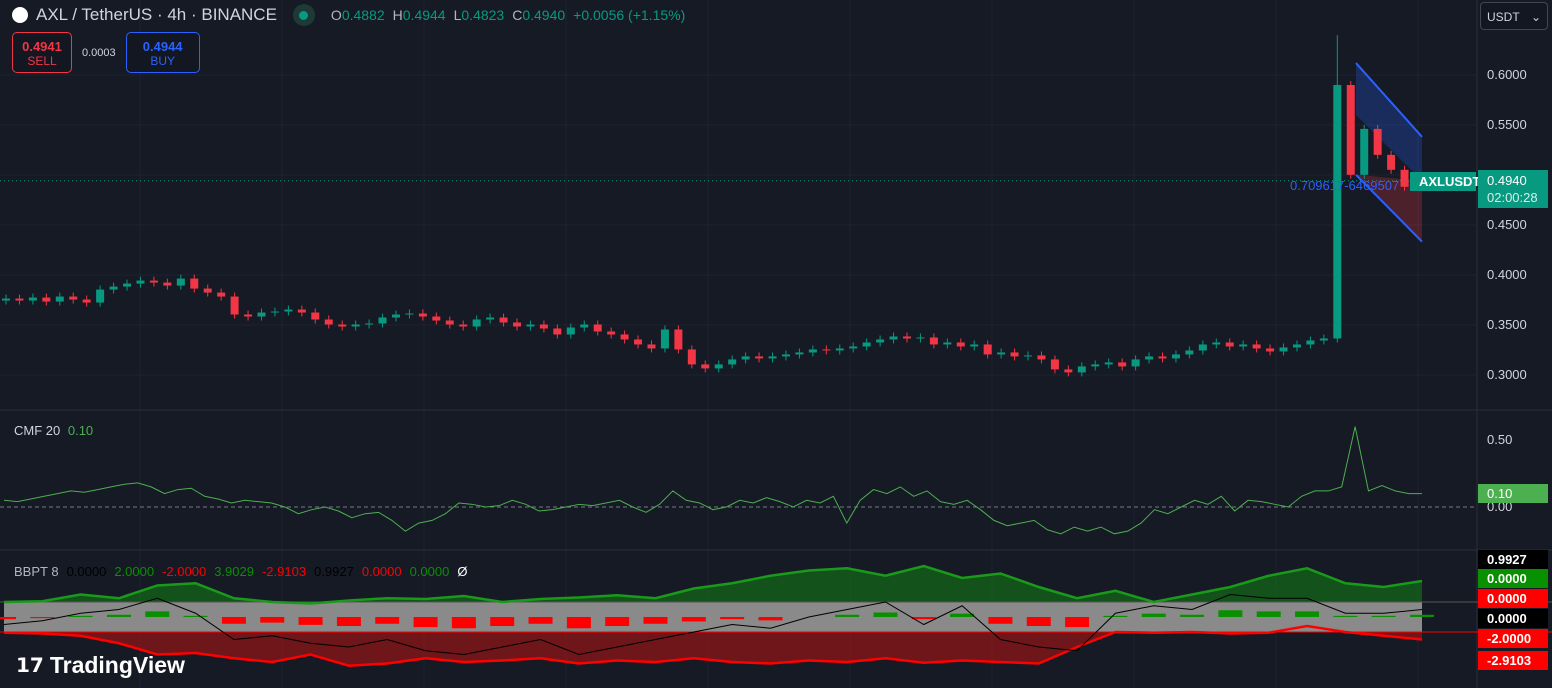 The width and height of the screenshot is (1552, 688). What do you see at coordinates (1507, 124) in the screenshot?
I see `price-axis-label: 0.5500` at bounding box center [1507, 124].